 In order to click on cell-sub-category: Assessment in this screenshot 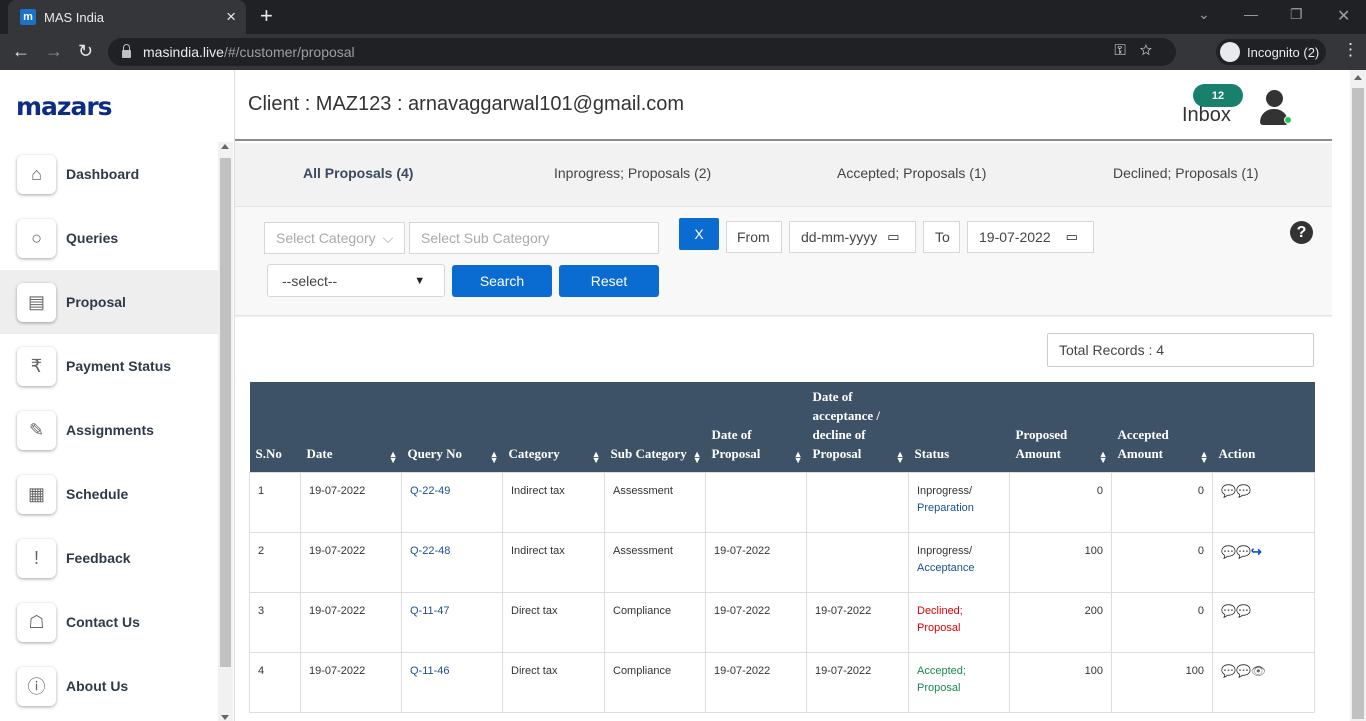, I will do `click(655, 502)`.